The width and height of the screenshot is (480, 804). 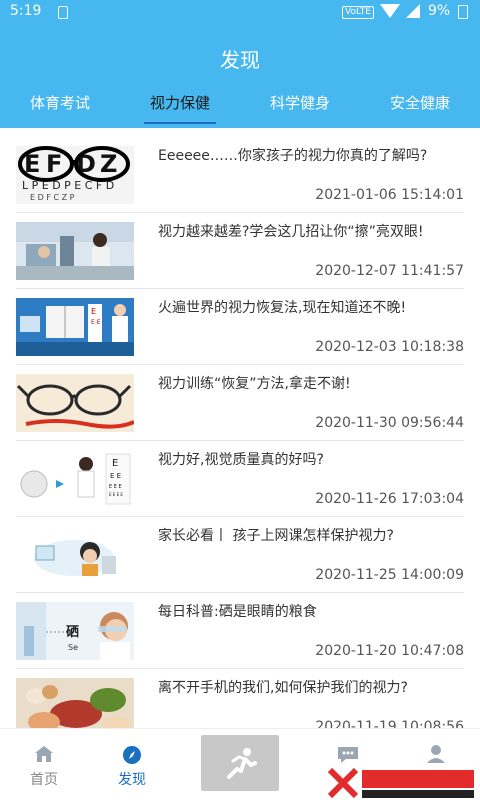 I want to click on tab-label: 安全健康, so click(x=419, y=103).